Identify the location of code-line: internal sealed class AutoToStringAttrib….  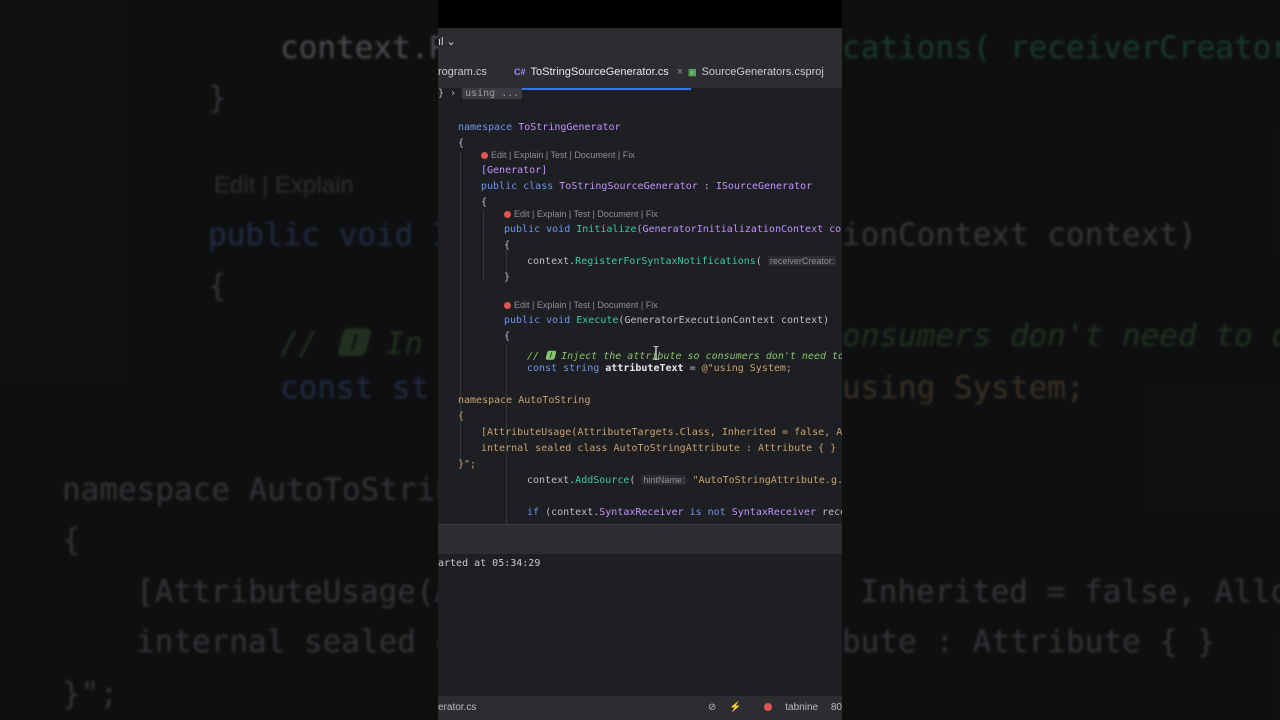
(659, 448).